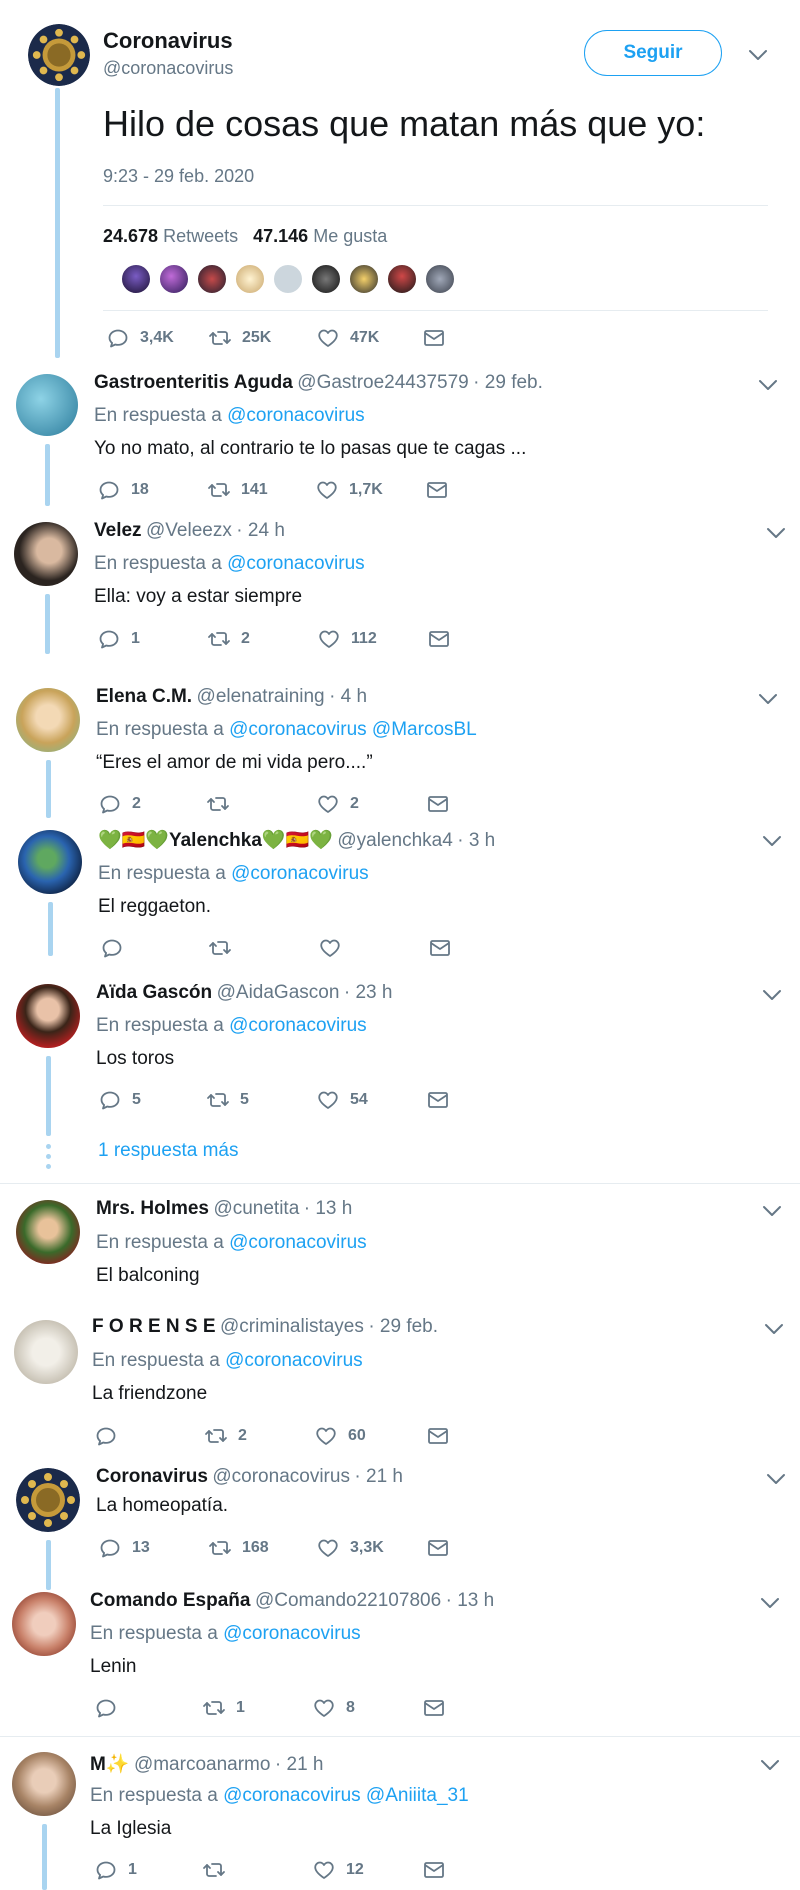  I want to click on show-more-replies-link: 1 respuesta más, so click(168, 1151).